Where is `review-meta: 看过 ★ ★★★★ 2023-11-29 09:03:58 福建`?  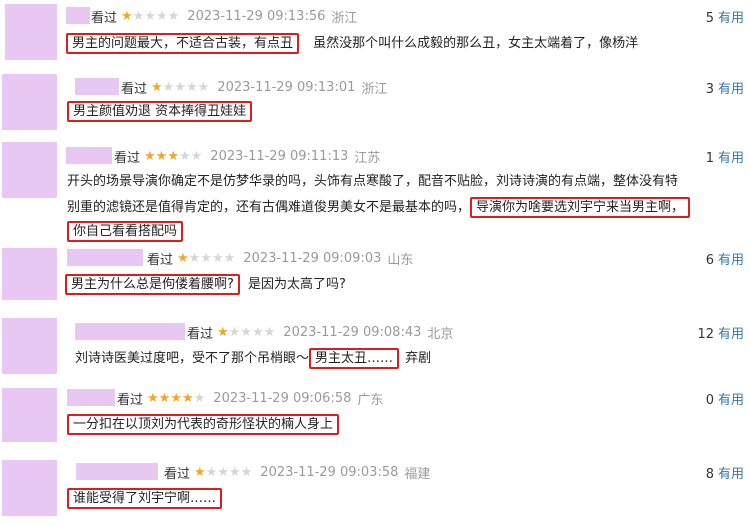
review-meta: 看过 ★ ★★★★ 2023-11-29 09:03:58 福建 is located at coordinates (297, 472).